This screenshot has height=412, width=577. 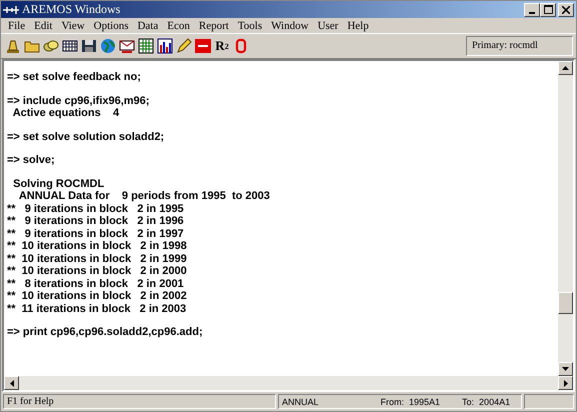 I want to click on menu-item: Tools, so click(x=251, y=26).